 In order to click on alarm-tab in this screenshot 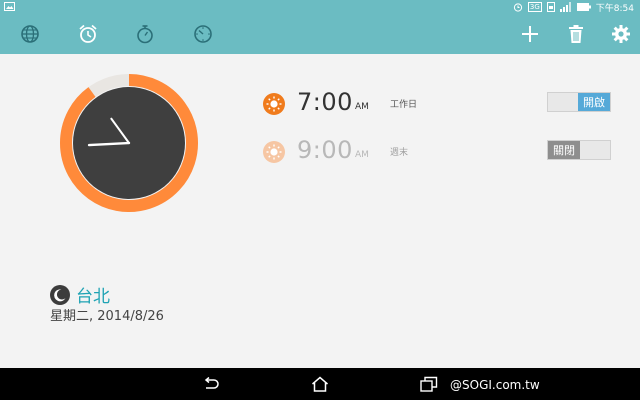, I will do `click(88, 34)`.